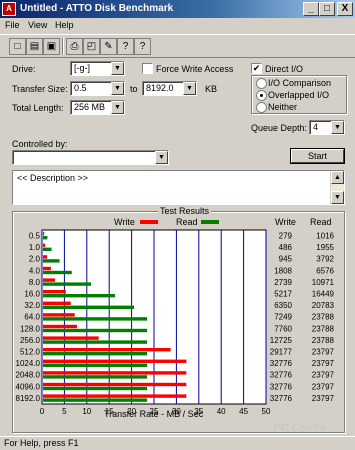 This screenshot has width=355, height=450. What do you see at coordinates (177, 46) in the screenshot?
I see `toolbar: □ ▤ ▣ ⎙ ◰ ✎ ? ?` at bounding box center [177, 46].